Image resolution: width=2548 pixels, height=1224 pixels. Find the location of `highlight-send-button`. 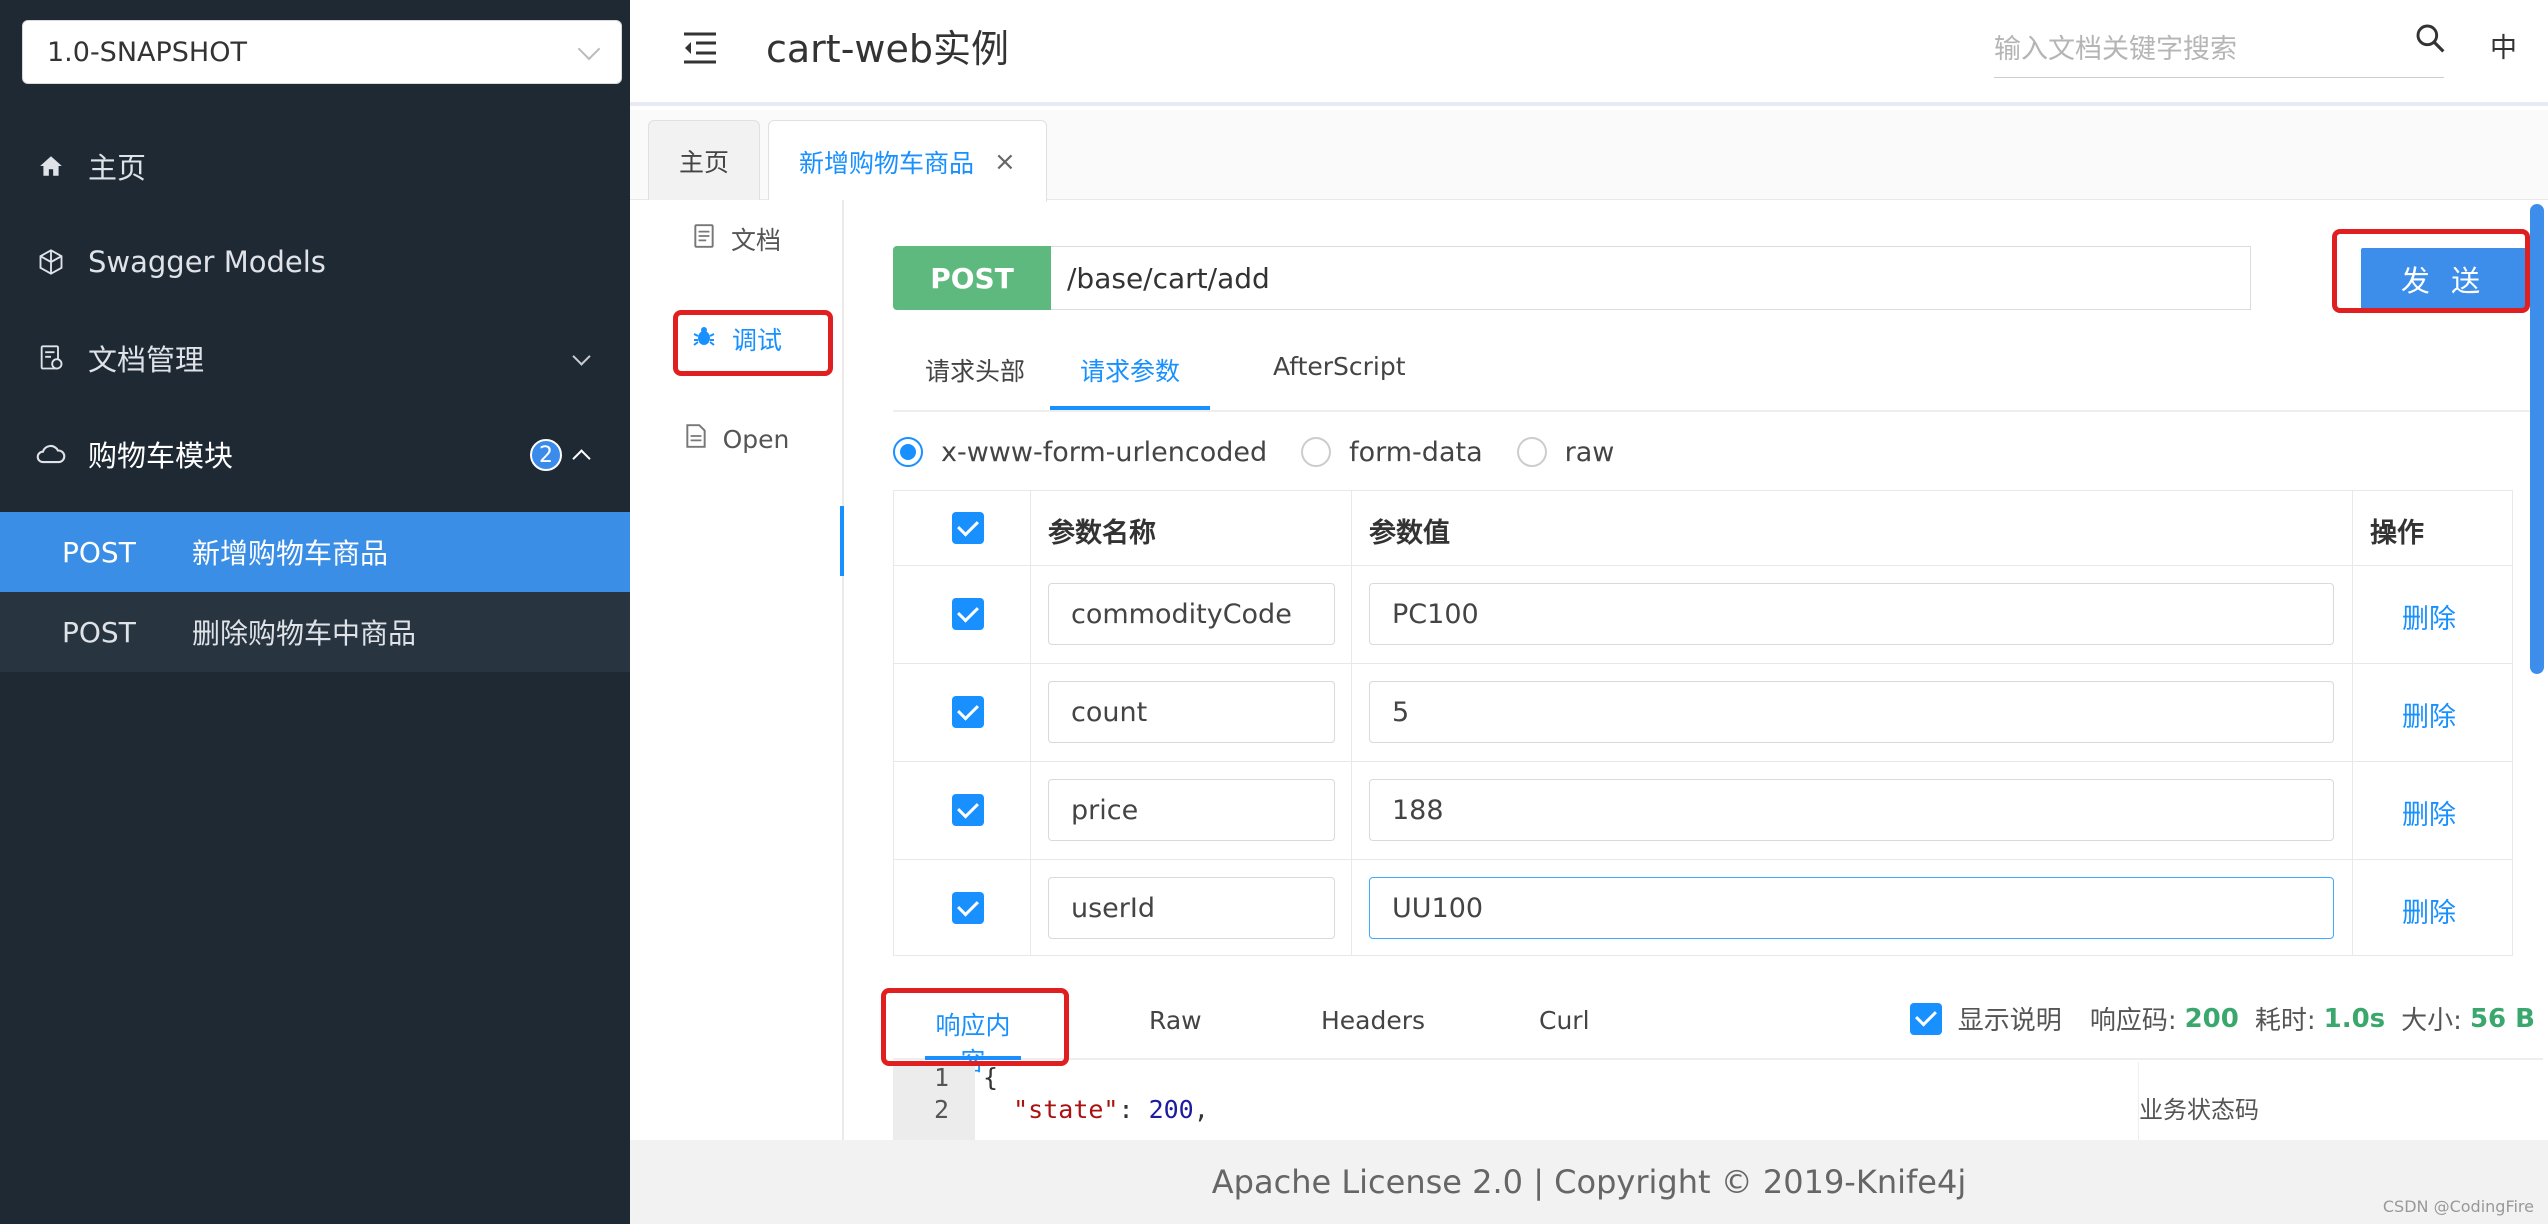

highlight-send-button is located at coordinates (2431, 271).